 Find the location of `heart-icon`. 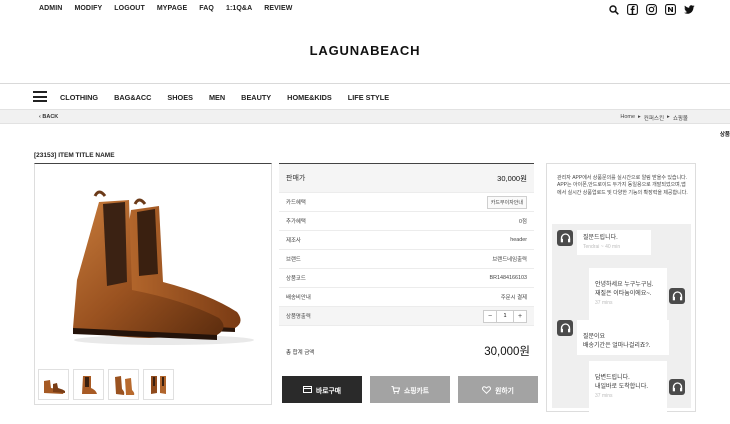

heart-icon is located at coordinates (487, 389).